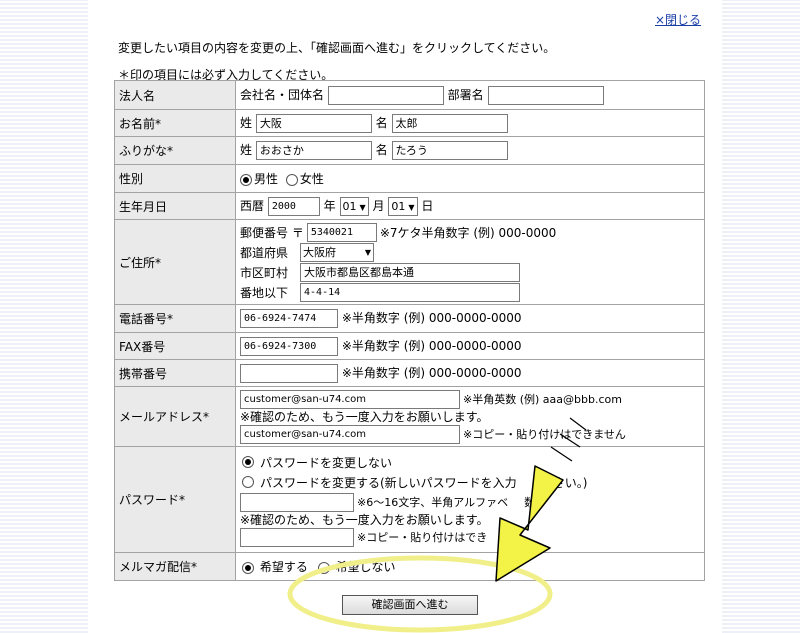  Describe the element at coordinates (364, 417) in the screenshot. I see `email-confirm-note: ※確認のため、もう一度入力をお願いします。` at that location.